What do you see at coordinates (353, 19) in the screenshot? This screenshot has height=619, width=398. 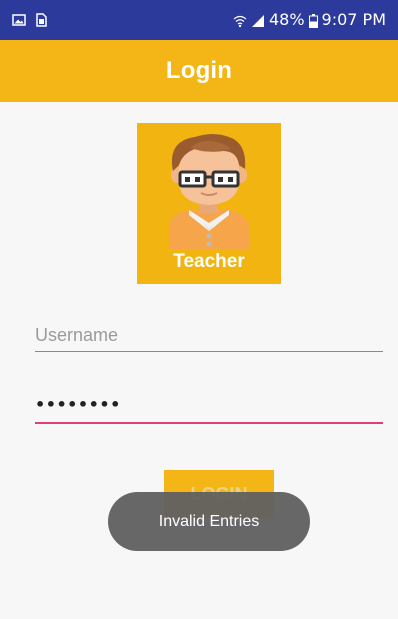 I see `status-time: 9:07 PM` at bounding box center [353, 19].